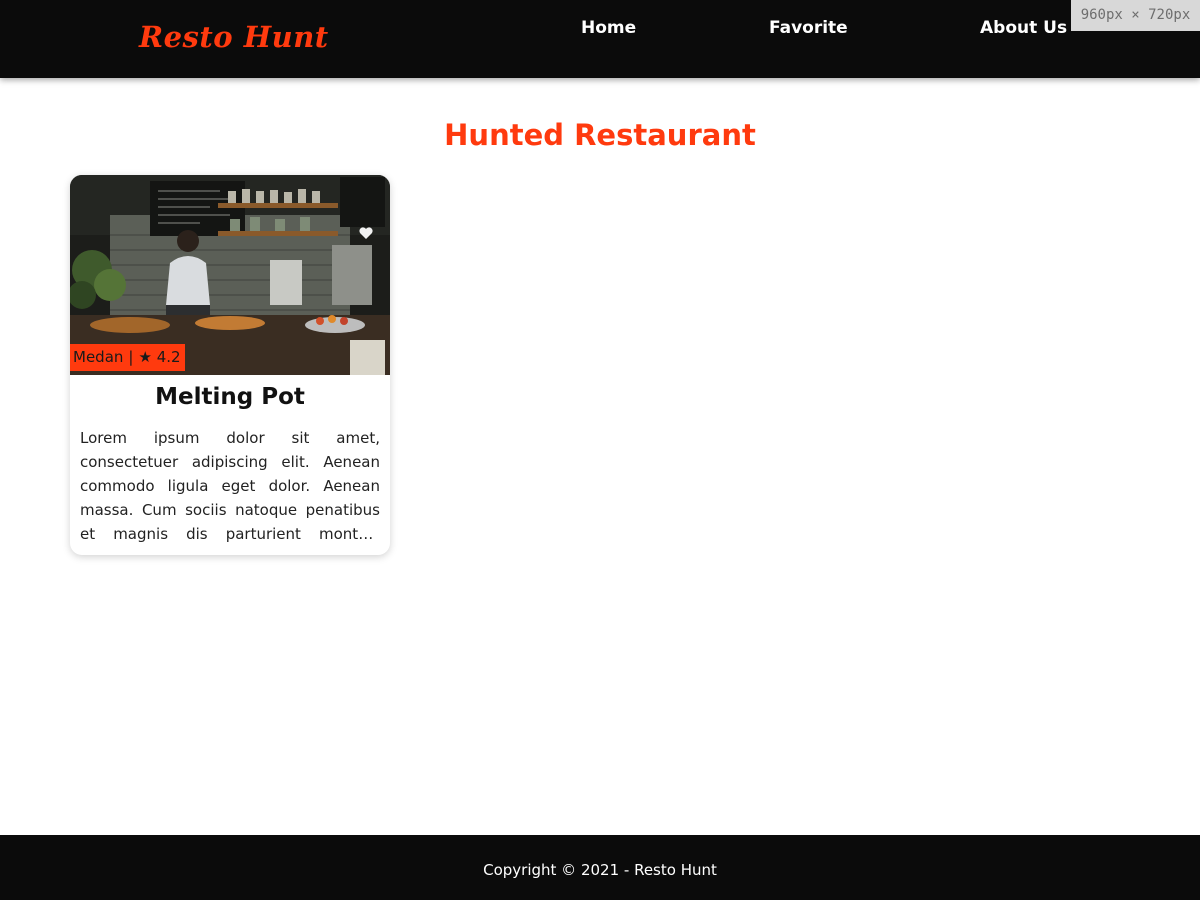  I want to click on site-logo: Resto Hunt, so click(234, 37).